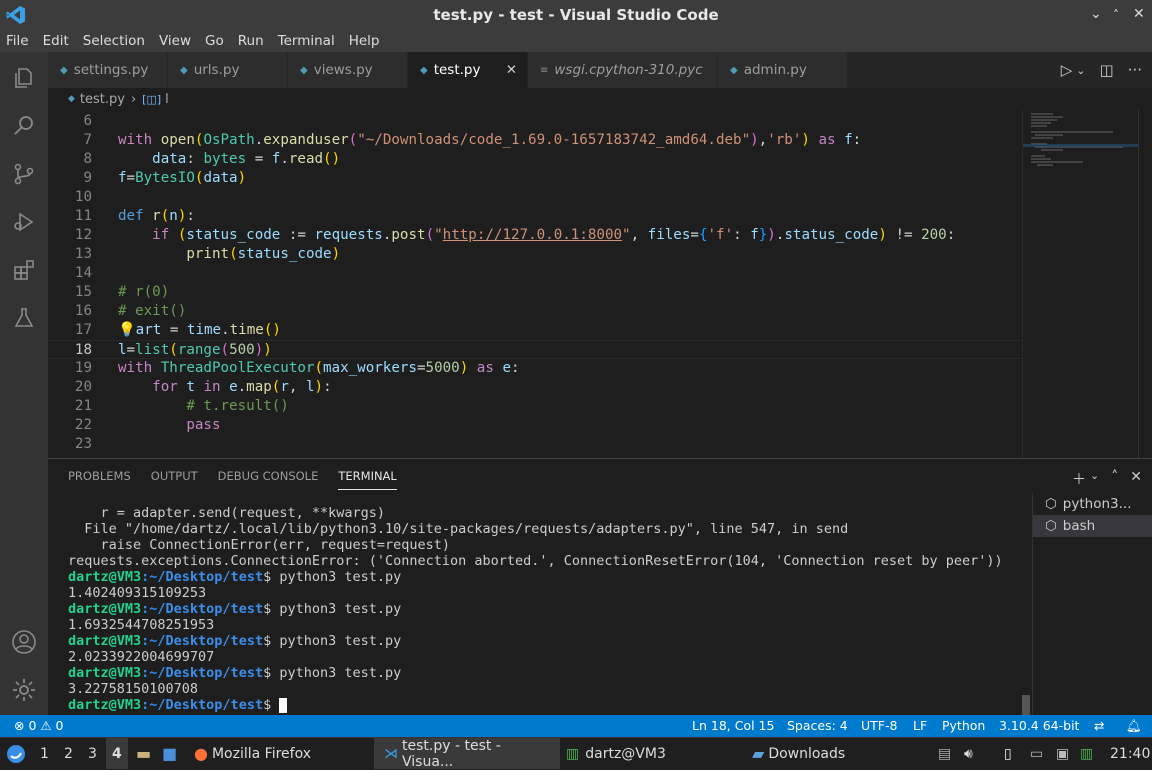 Image resolution: width=1152 pixels, height=770 pixels. Describe the element at coordinates (573, 753) in the screenshot. I see `terminal-app-icon: ▥` at that location.